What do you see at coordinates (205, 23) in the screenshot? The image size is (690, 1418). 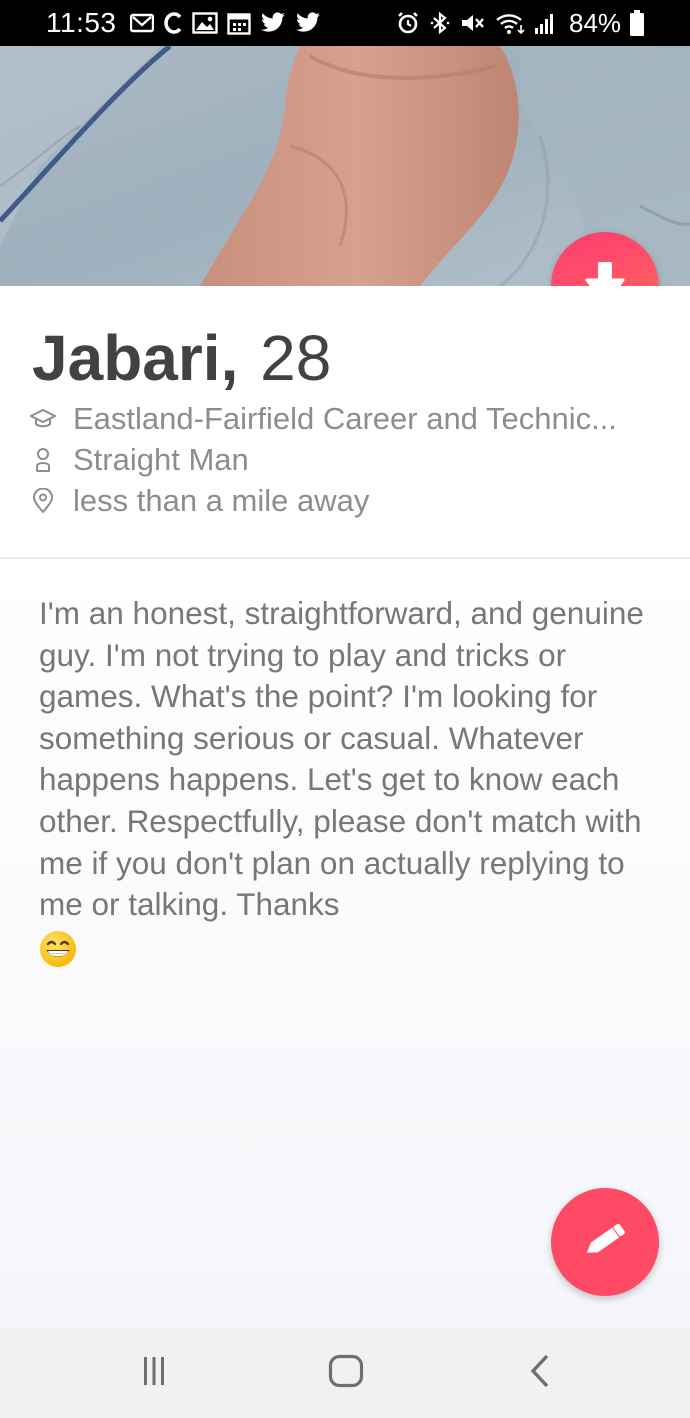 I see `gallery-icon` at bounding box center [205, 23].